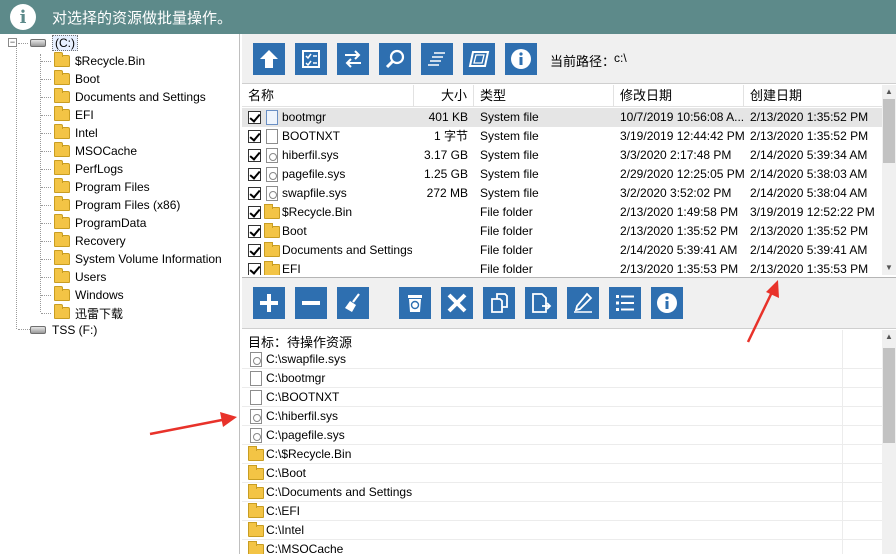  I want to click on cell-type: System file, so click(509, 136).